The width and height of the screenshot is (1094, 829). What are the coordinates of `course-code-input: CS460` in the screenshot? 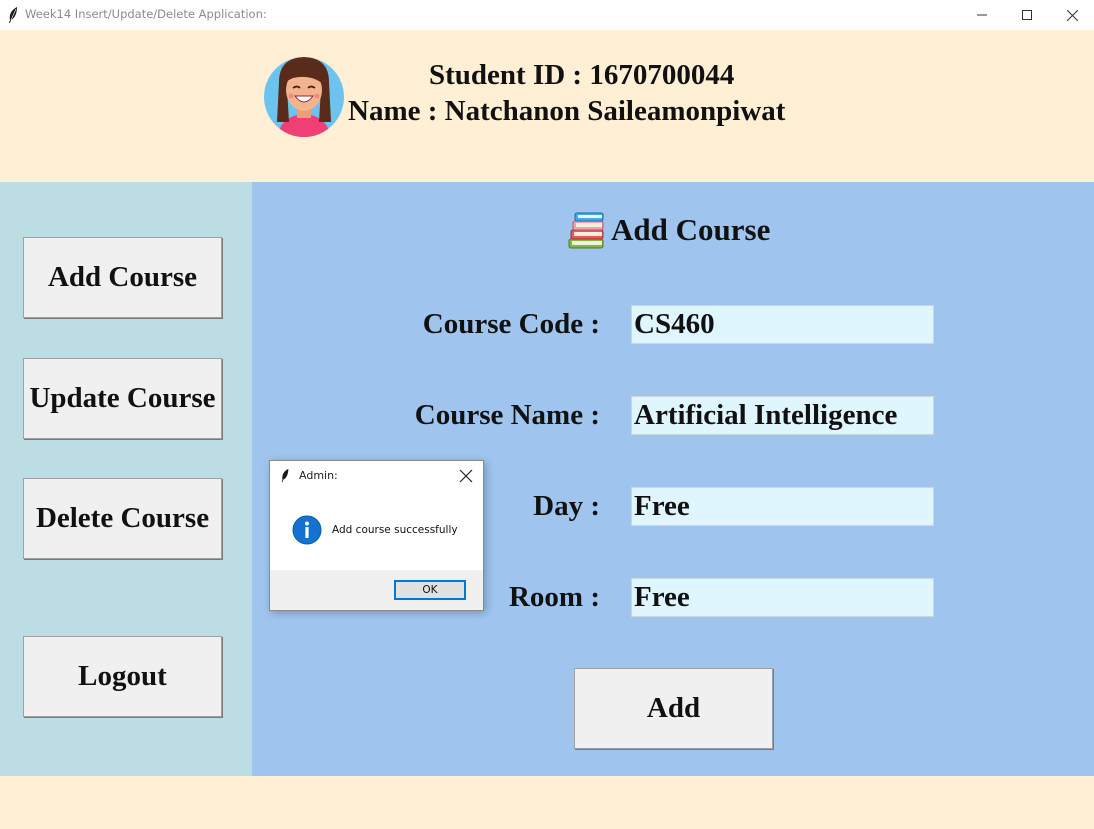 It's located at (782, 324).